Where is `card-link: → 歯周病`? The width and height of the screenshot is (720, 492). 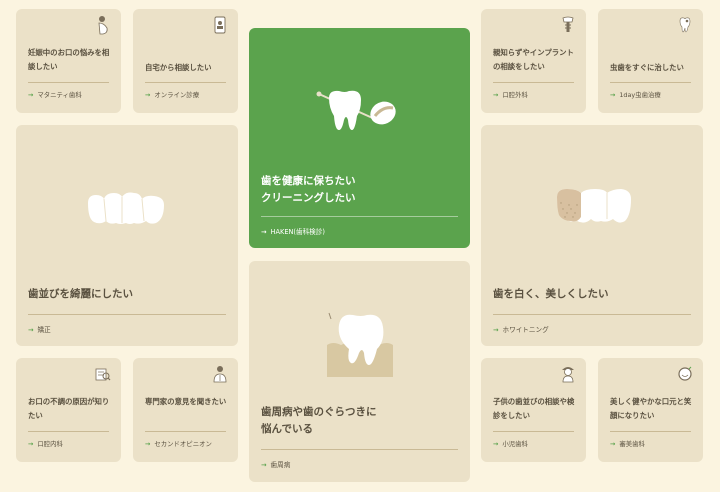 card-link: → 歯周病 is located at coordinates (275, 464).